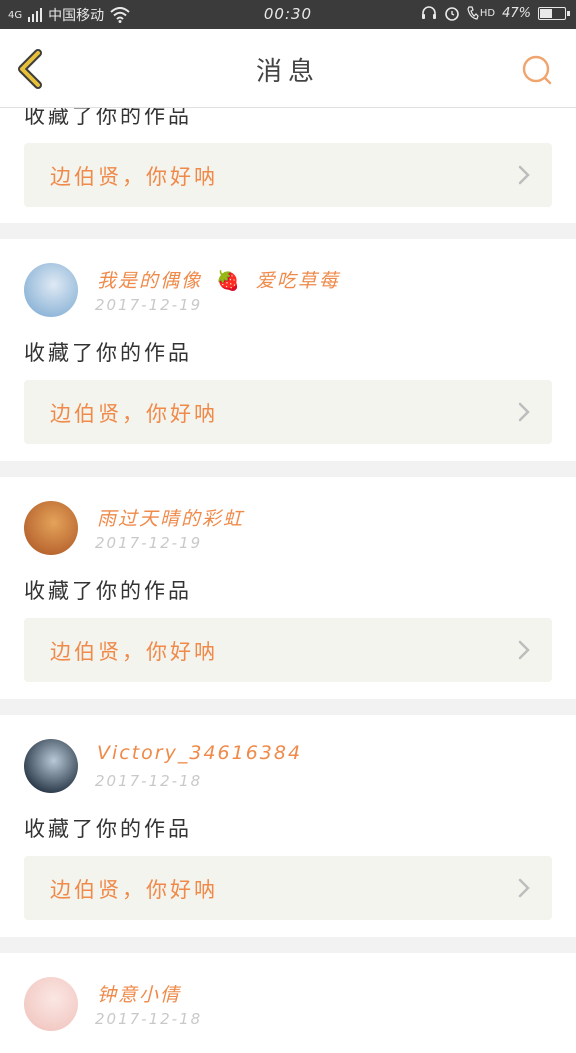 The image size is (576, 1053). I want to click on user-name: 我是的偶像 🍓 爱吃草莓, so click(218, 279).